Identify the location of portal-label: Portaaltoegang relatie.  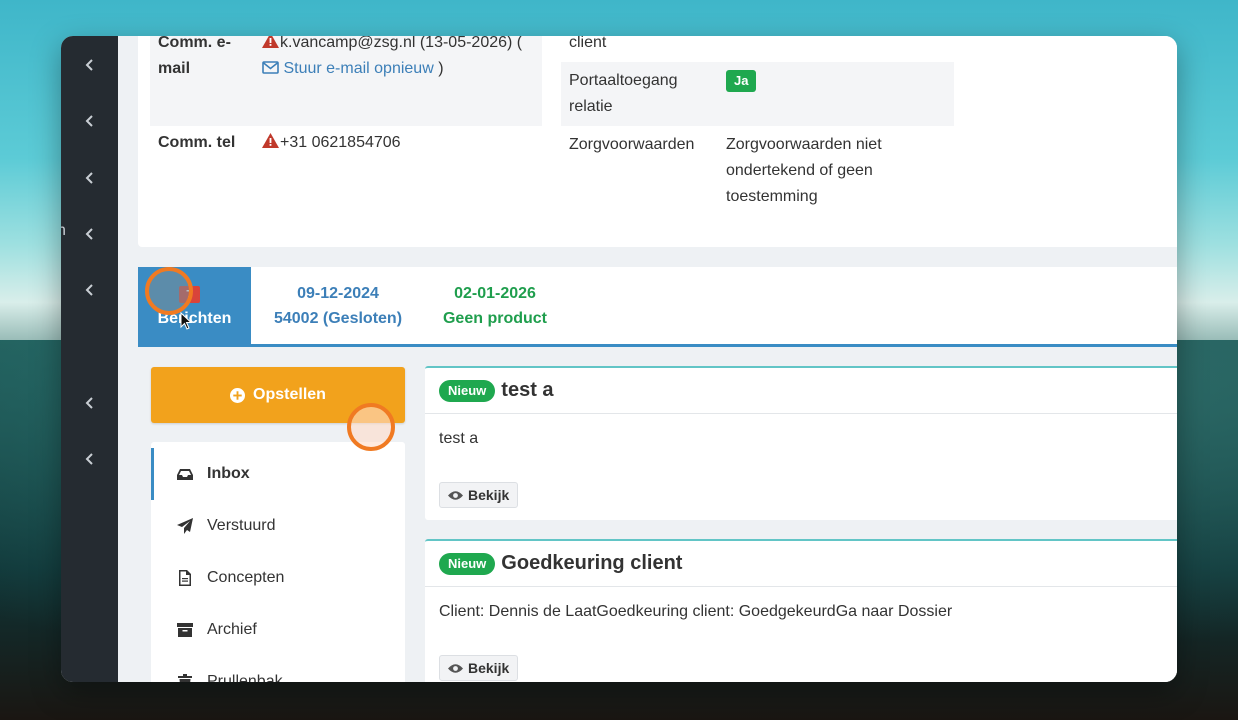
(623, 93).